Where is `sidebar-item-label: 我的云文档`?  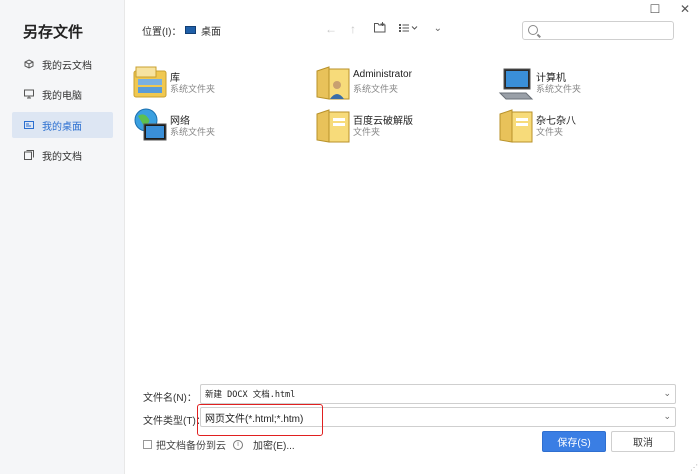
sidebar-item-label: 我的云文档 is located at coordinates (67, 66).